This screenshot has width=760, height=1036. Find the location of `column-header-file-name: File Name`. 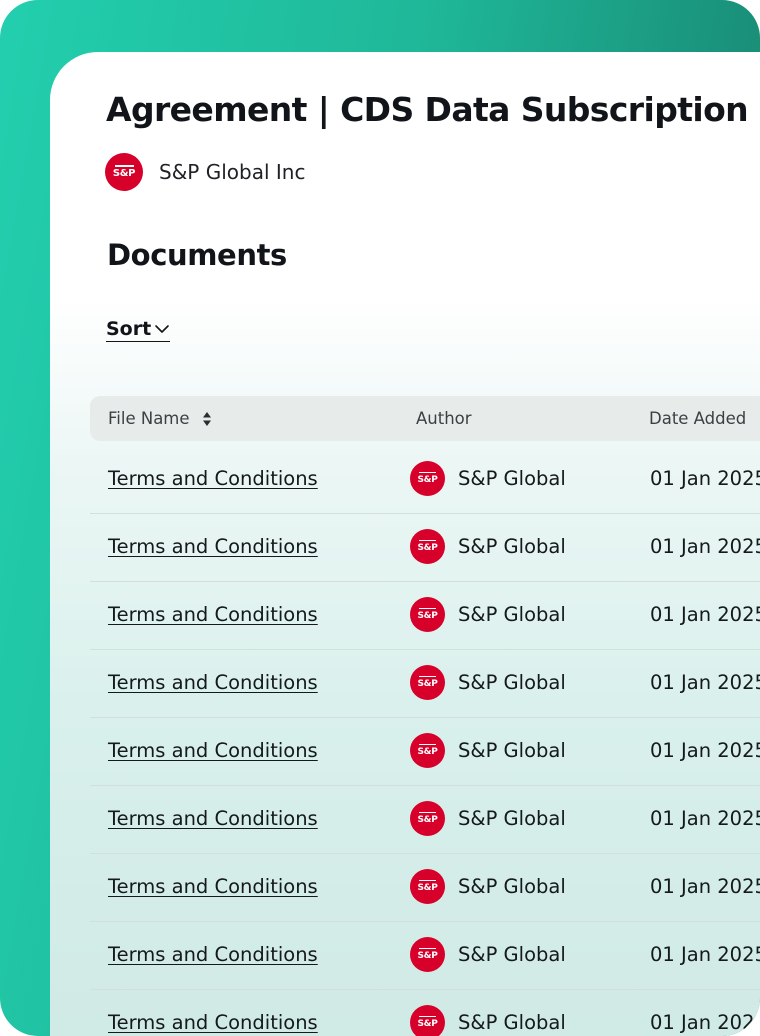

column-header-file-name: File Name is located at coordinates (160, 418).